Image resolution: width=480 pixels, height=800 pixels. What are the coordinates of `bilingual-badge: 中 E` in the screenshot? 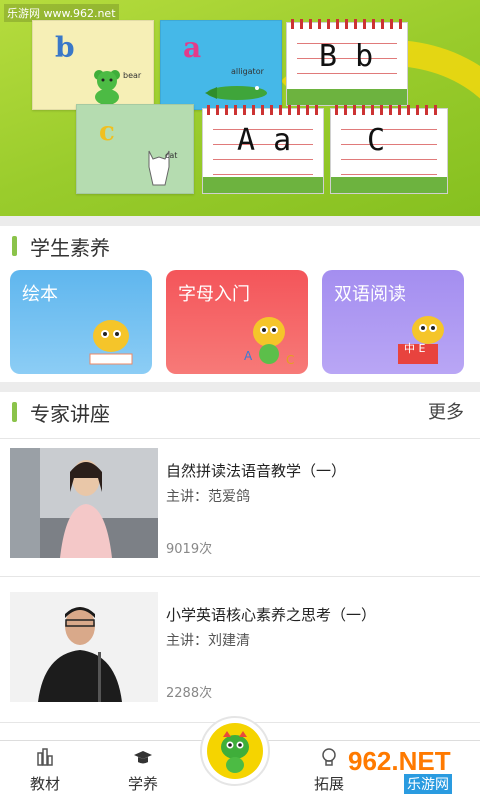 It's located at (415, 348).